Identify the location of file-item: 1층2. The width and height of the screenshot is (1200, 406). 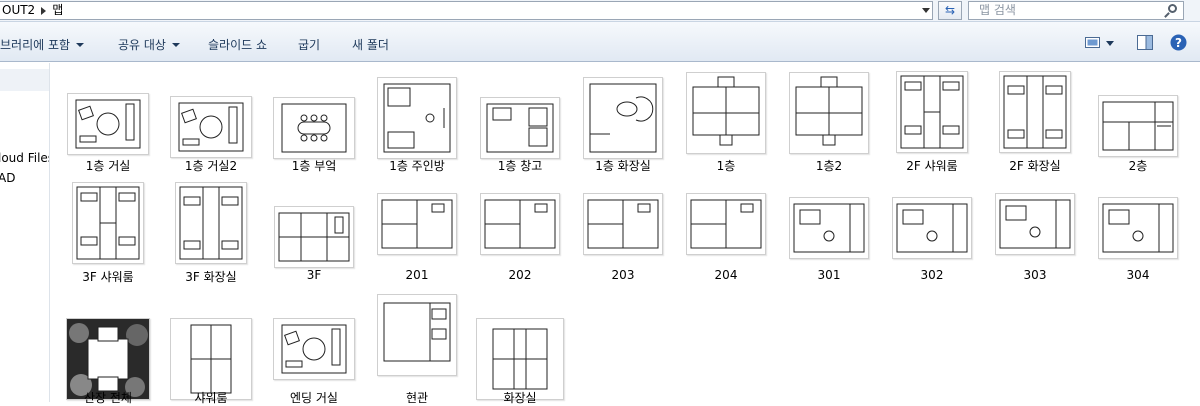
(829, 118).